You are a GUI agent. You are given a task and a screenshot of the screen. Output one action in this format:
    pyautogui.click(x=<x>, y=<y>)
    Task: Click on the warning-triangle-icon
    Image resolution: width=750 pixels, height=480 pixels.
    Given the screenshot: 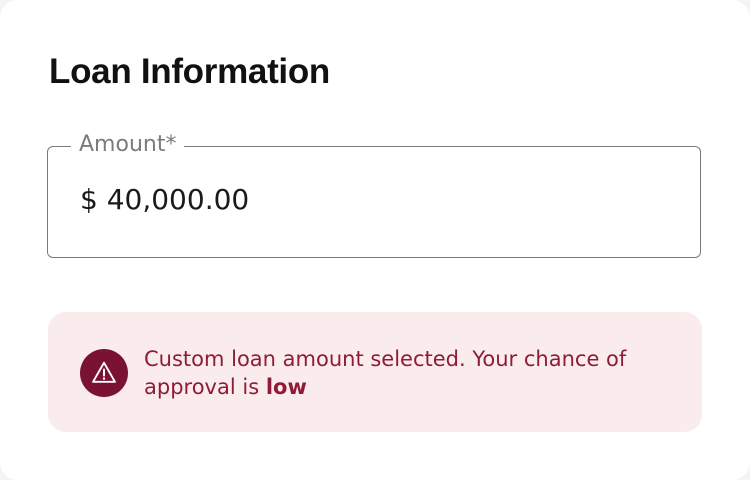 What is the action you would take?
    pyautogui.click(x=104, y=372)
    